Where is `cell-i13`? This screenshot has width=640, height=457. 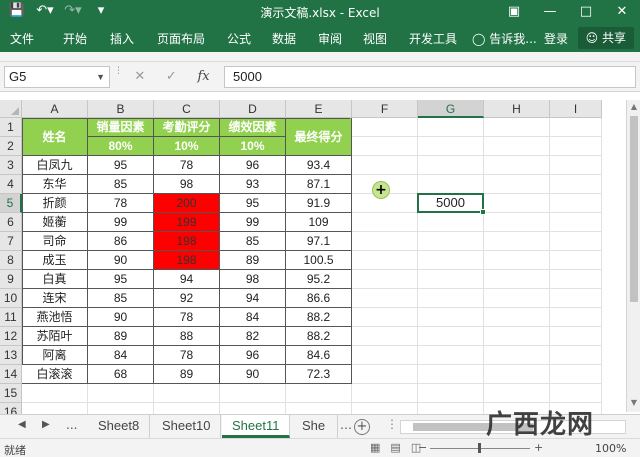
cell-i13 is located at coordinates (576, 355).